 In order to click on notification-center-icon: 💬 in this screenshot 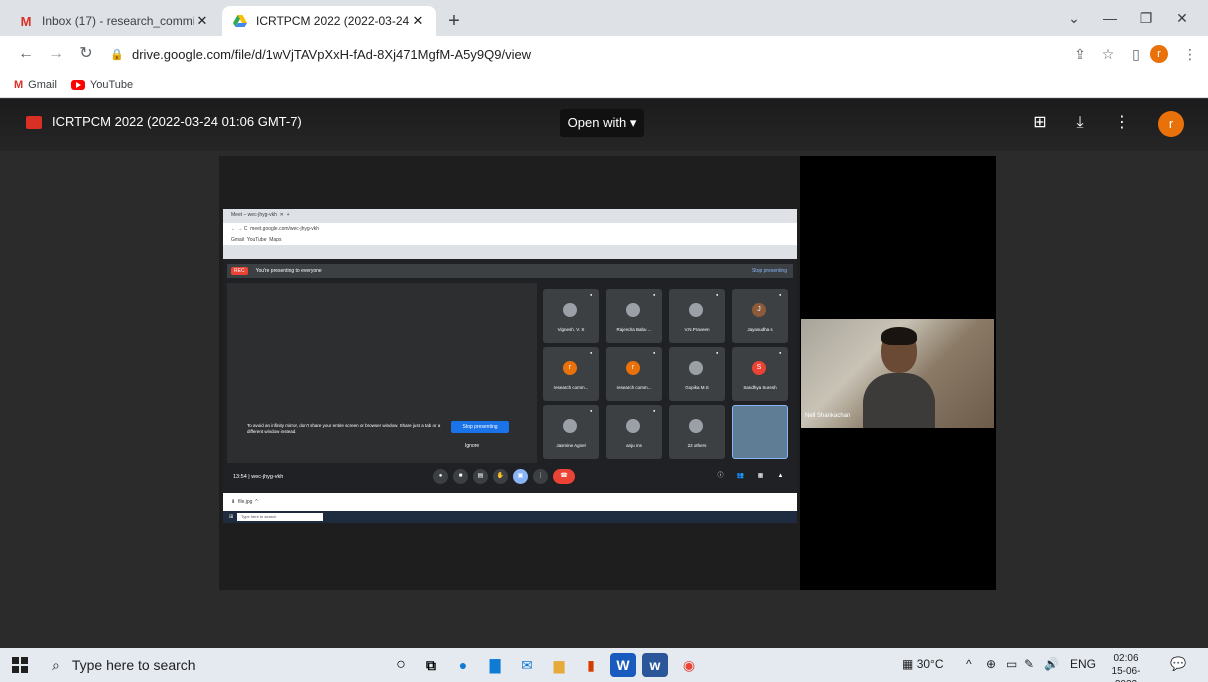, I will do `click(1179, 665)`.